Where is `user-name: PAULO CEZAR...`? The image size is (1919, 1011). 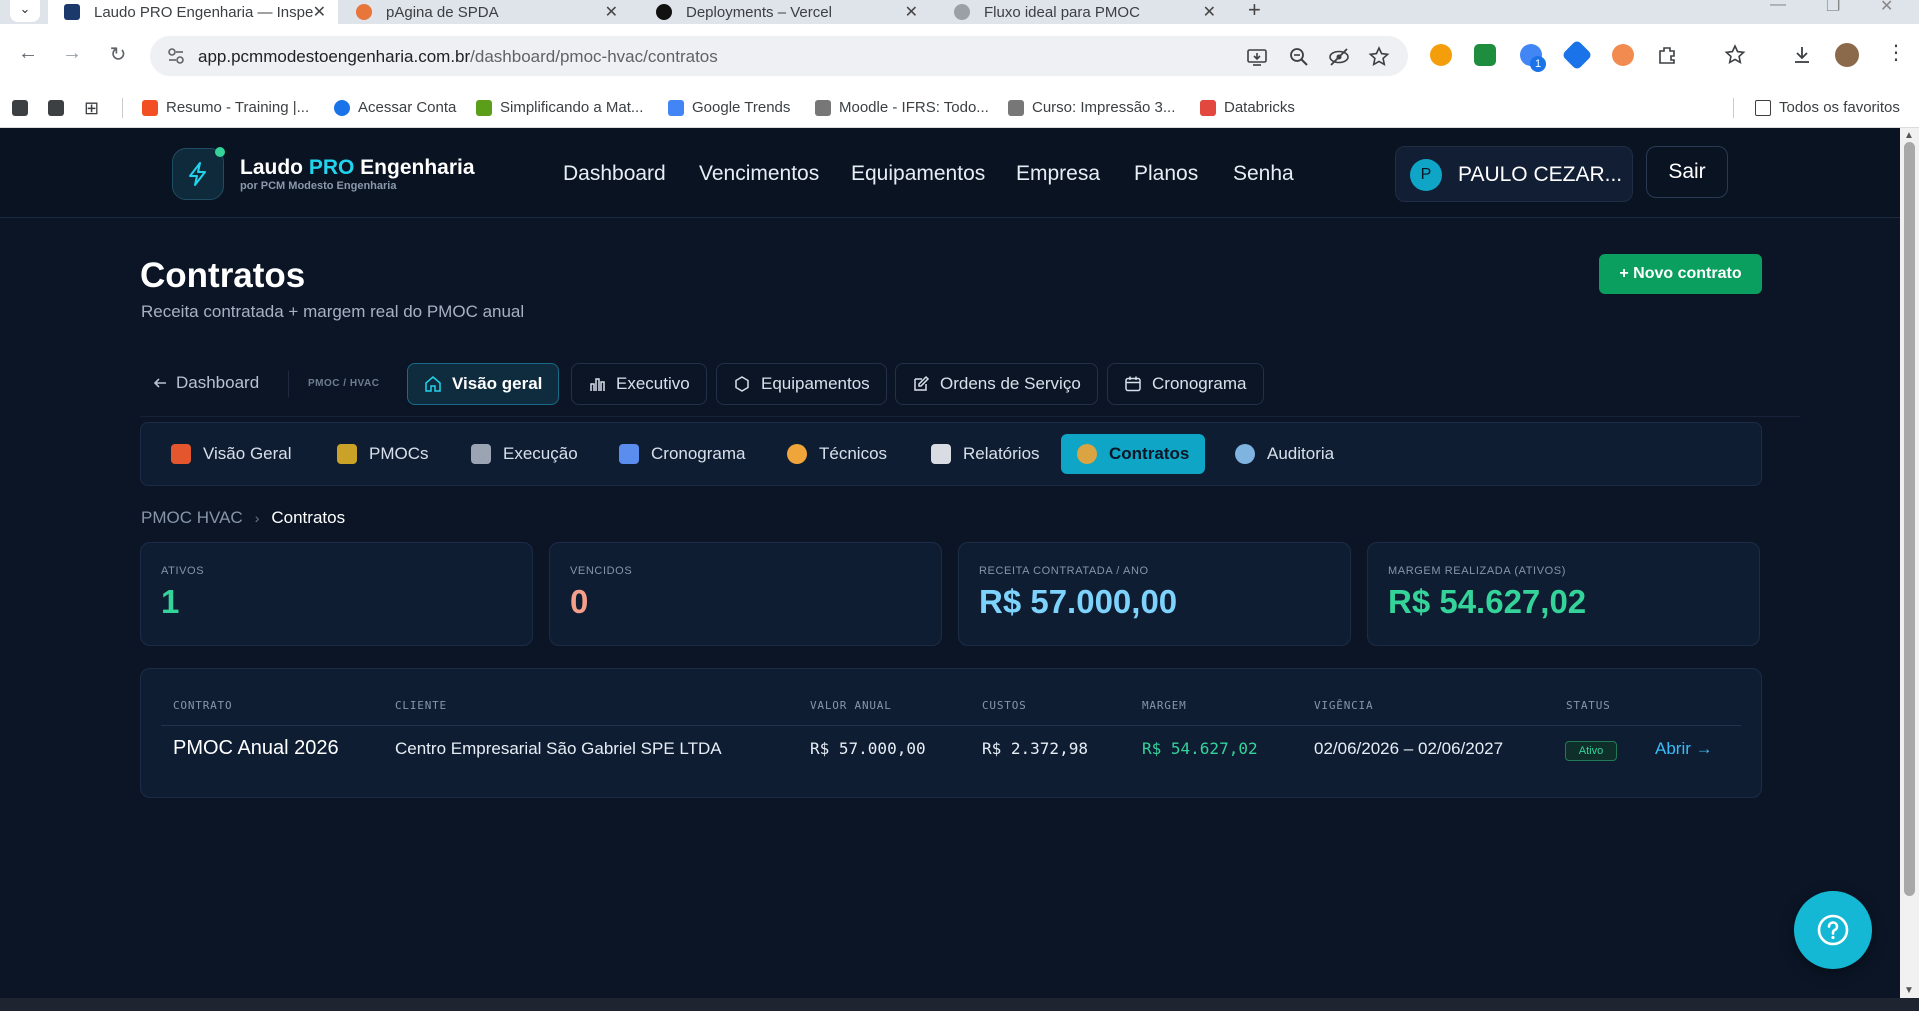 user-name: PAULO CEZAR... is located at coordinates (1540, 174).